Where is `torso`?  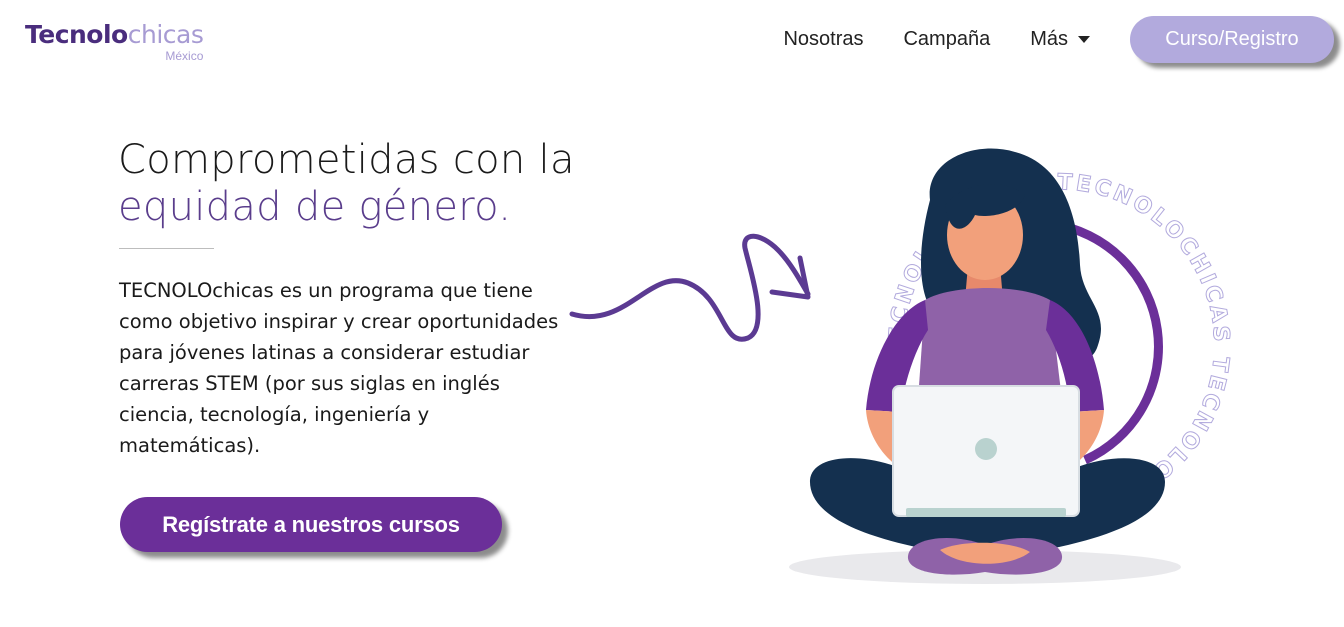
torso is located at coordinates (990, 343).